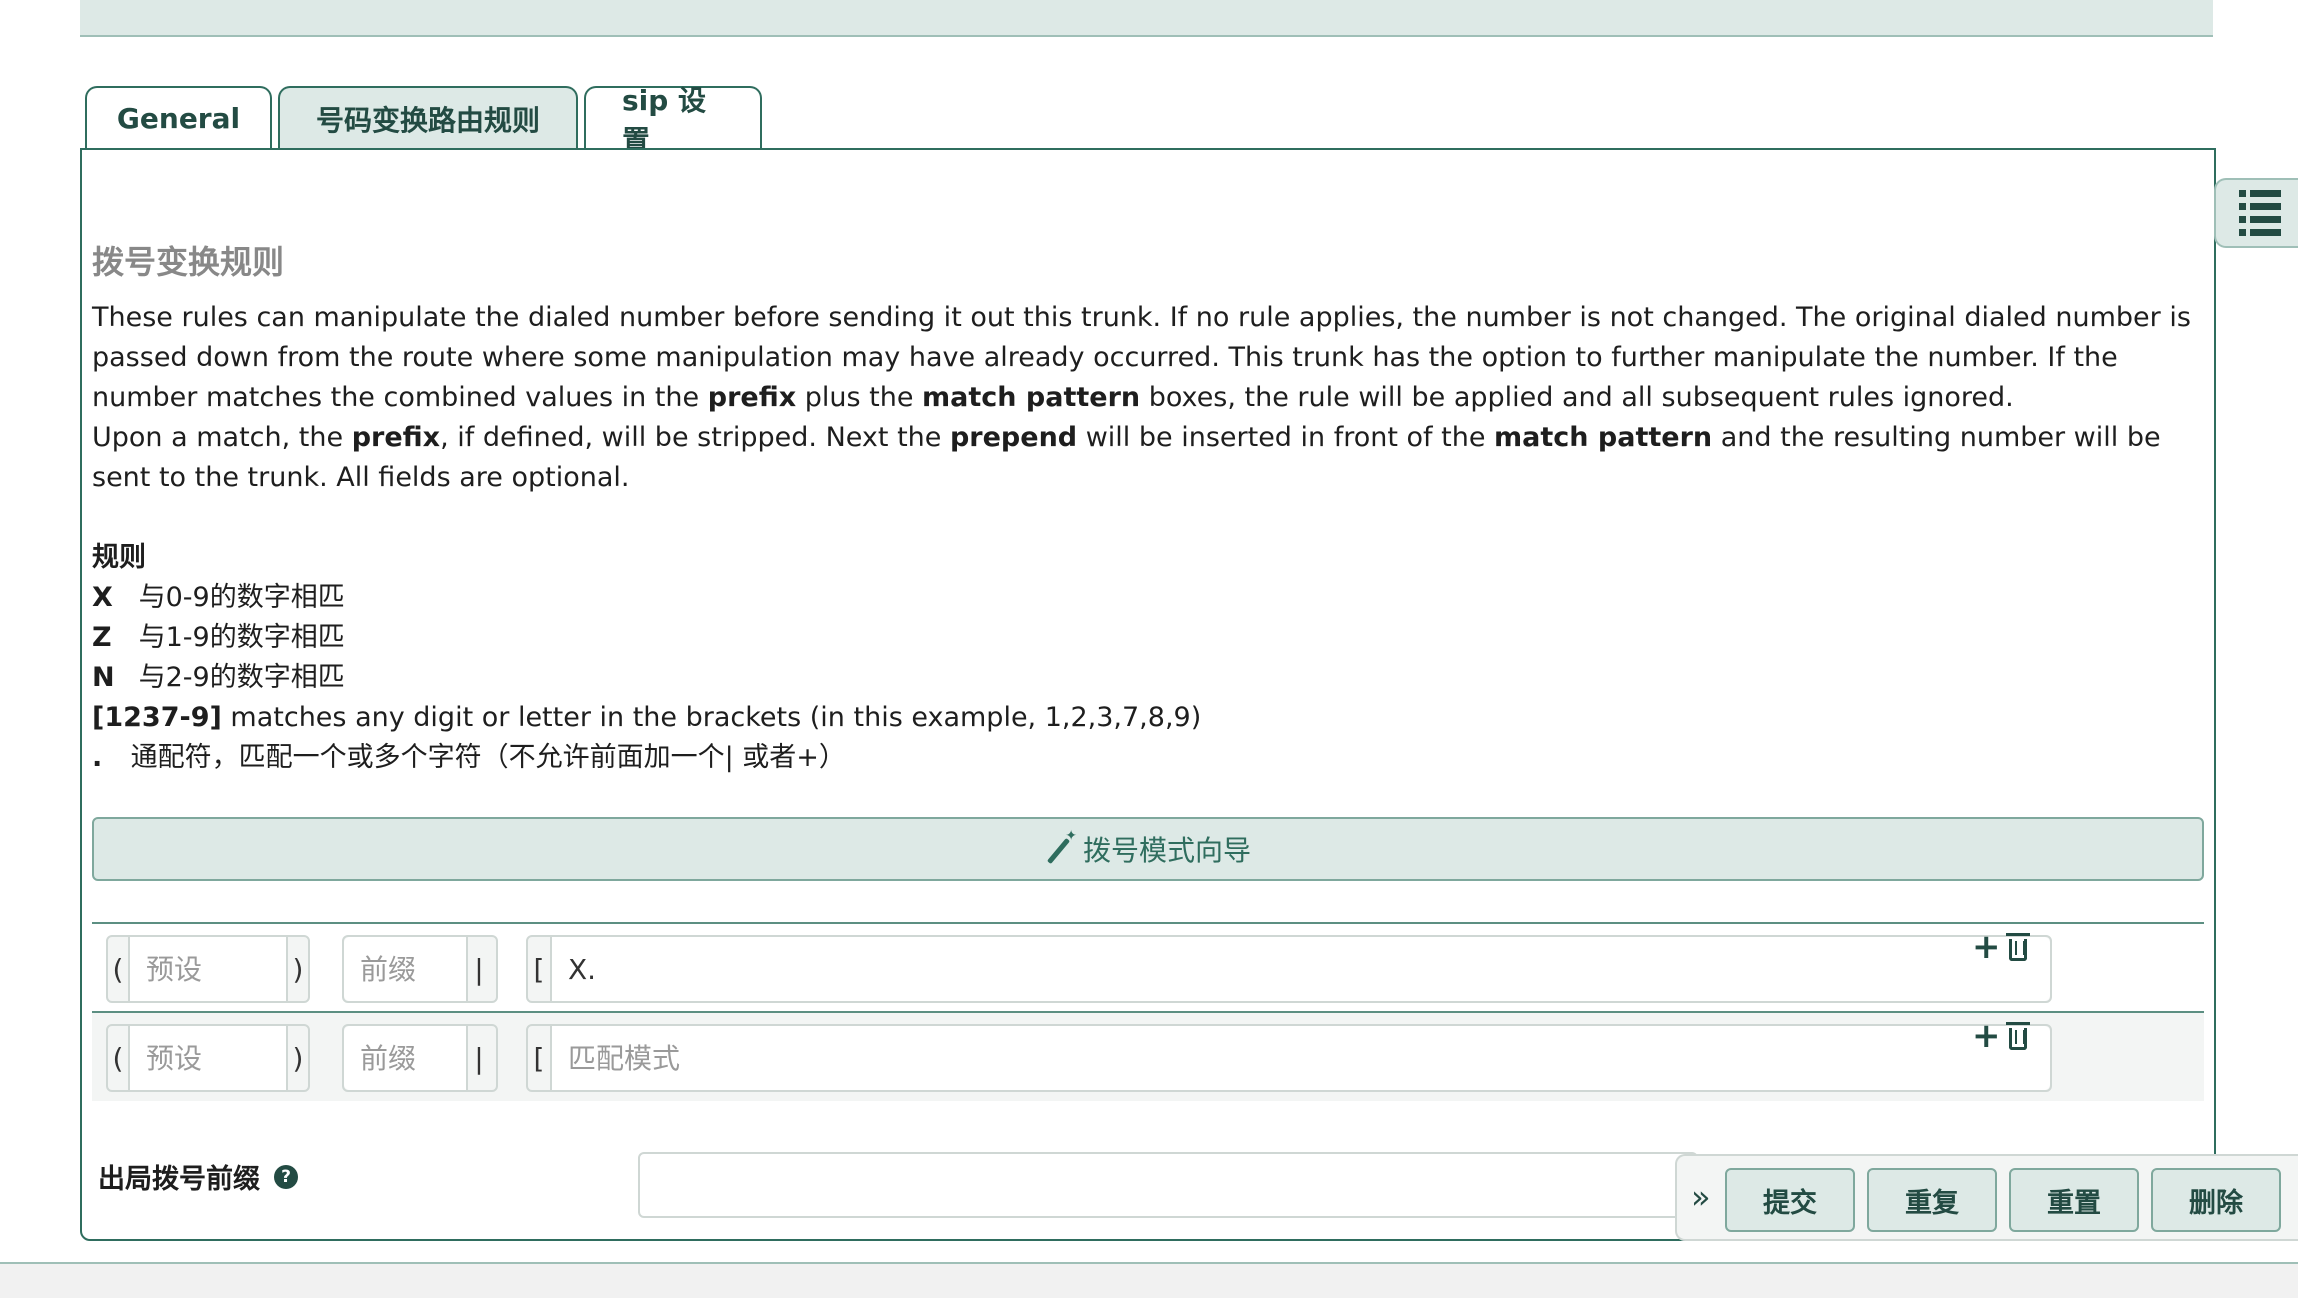 The width and height of the screenshot is (2298, 1298). What do you see at coordinates (428, 117) in the screenshot?
I see `tab-number-rules: 号码变换路由规则` at bounding box center [428, 117].